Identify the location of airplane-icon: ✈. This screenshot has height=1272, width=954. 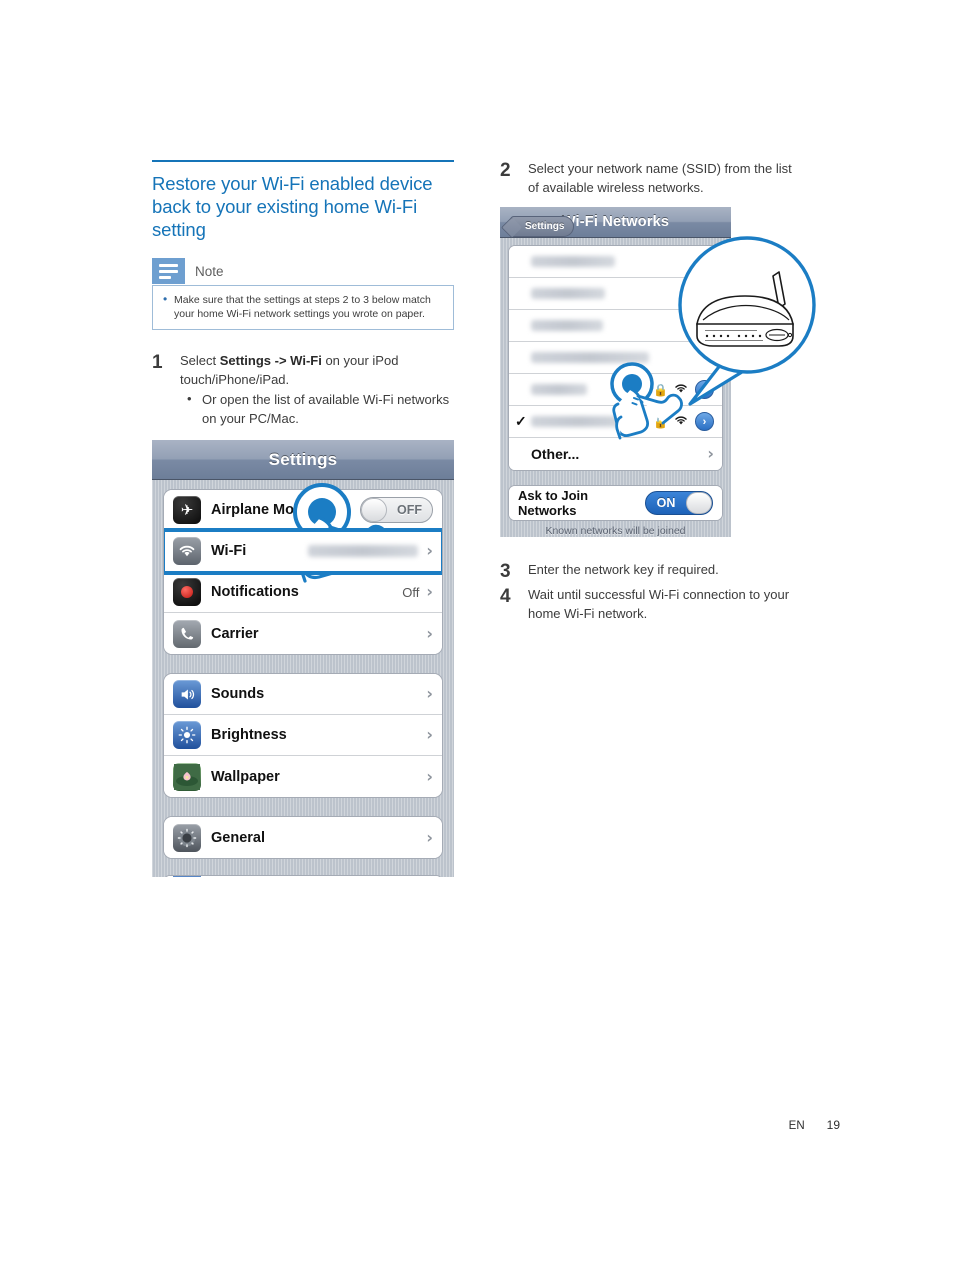
(187, 510).